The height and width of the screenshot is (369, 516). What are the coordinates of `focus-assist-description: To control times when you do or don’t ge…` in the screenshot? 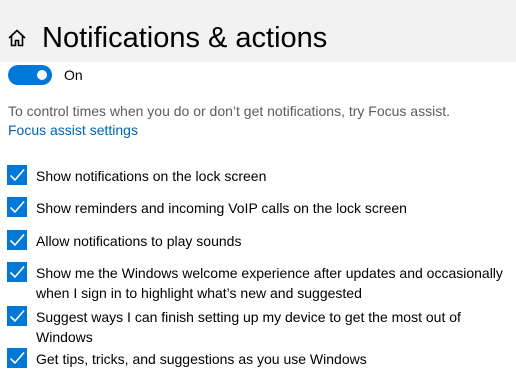 It's located at (229, 111).